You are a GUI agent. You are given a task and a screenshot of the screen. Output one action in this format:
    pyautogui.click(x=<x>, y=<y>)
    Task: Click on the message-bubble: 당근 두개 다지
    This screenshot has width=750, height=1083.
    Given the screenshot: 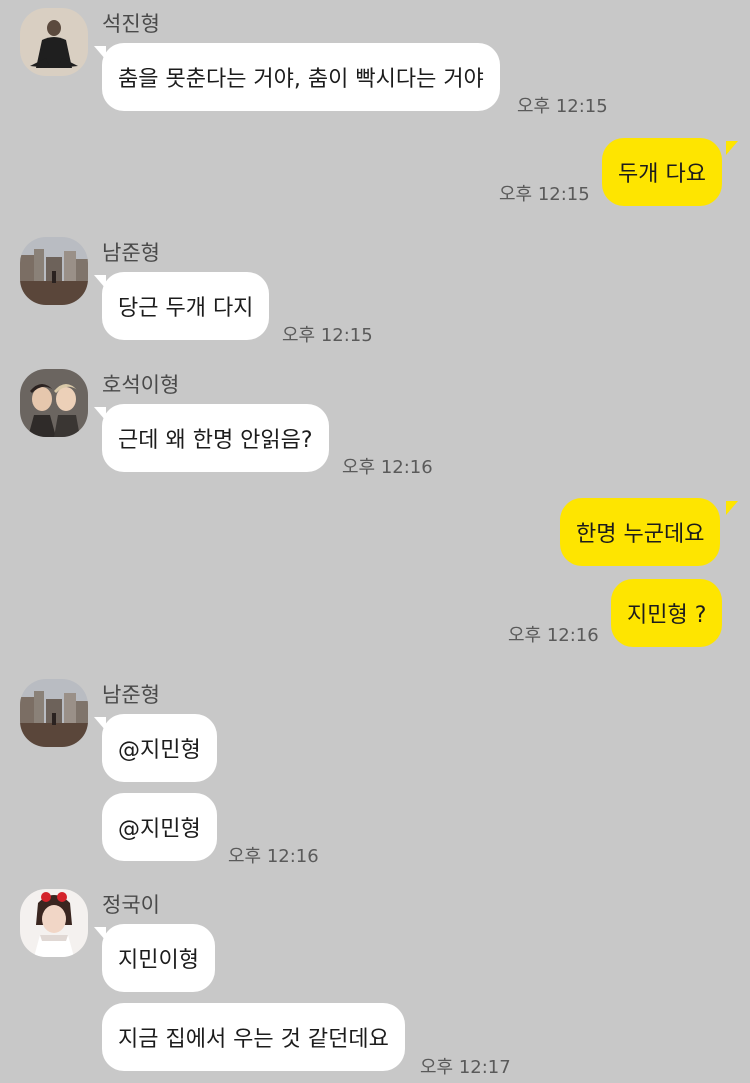 What is the action you would take?
    pyautogui.click(x=186, y=306)
    